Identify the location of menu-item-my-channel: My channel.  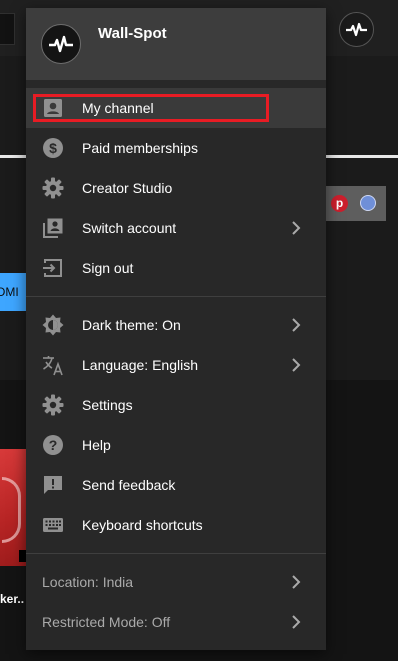
(176, 108).